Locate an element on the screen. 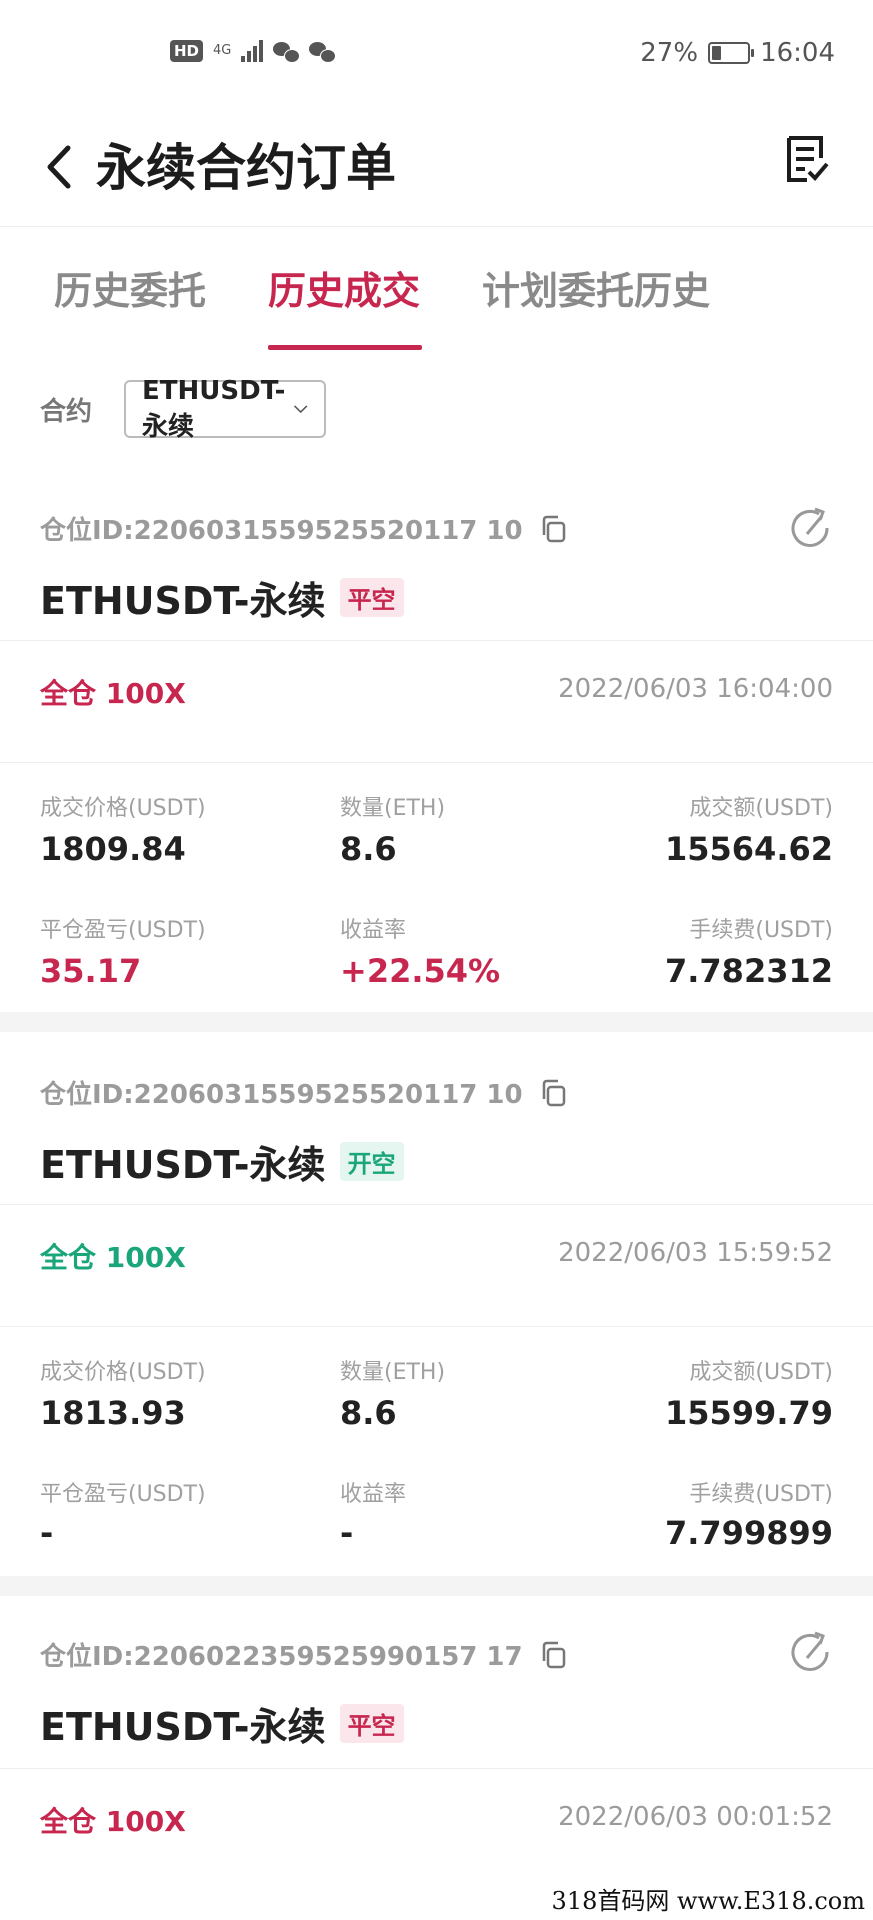 Image resolution: width=873 pixels, height=1920 pixels. battery-percent: 27% is located at coordinates (669, 53).